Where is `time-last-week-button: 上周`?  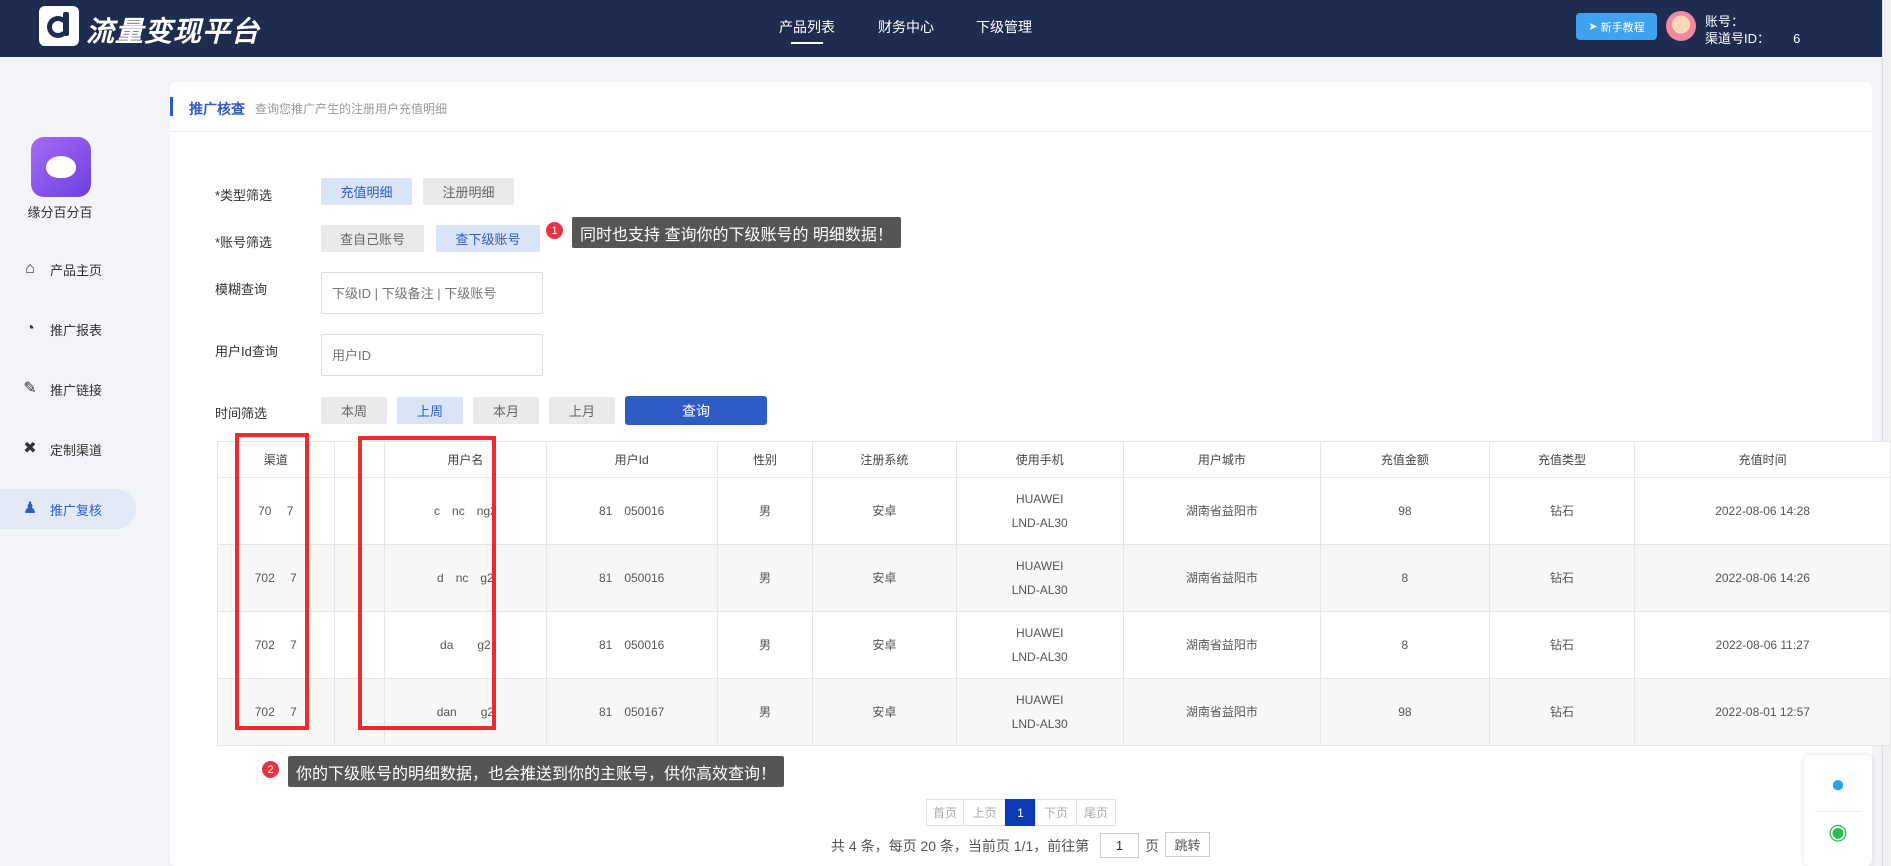
time-last-week-button: 上周 is located at coordinates (430, 410).